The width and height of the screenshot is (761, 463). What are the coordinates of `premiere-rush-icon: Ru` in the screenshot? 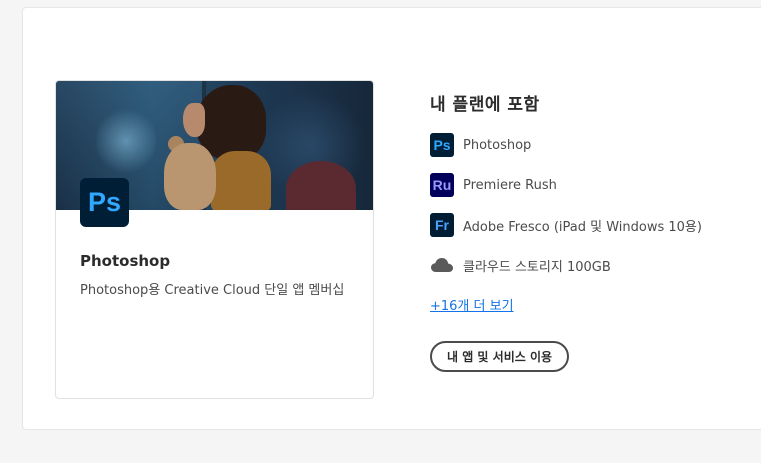 It's located at (442, 185).